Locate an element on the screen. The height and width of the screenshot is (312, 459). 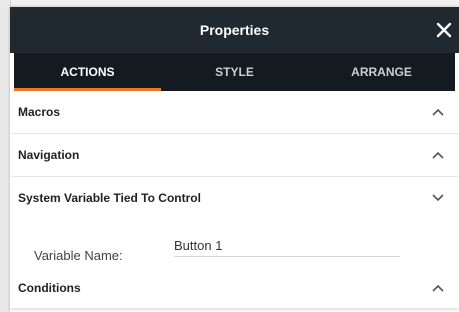
chevron-down-icon is located at coordinates (438, 198).